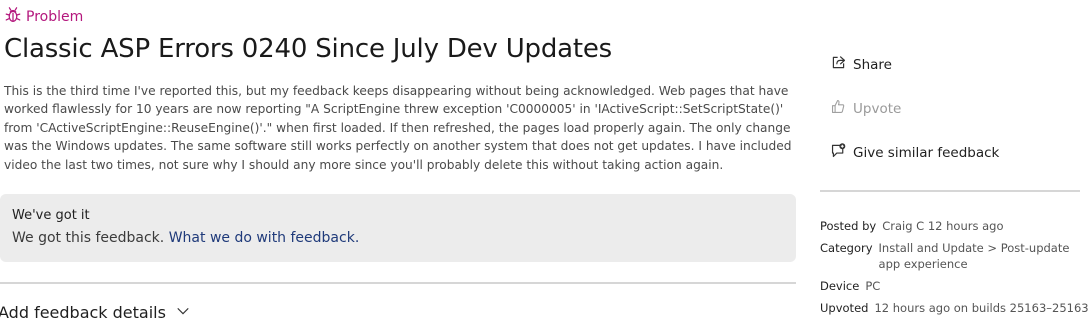  I want to click on thumbs-up-icon, so click(838, 108).